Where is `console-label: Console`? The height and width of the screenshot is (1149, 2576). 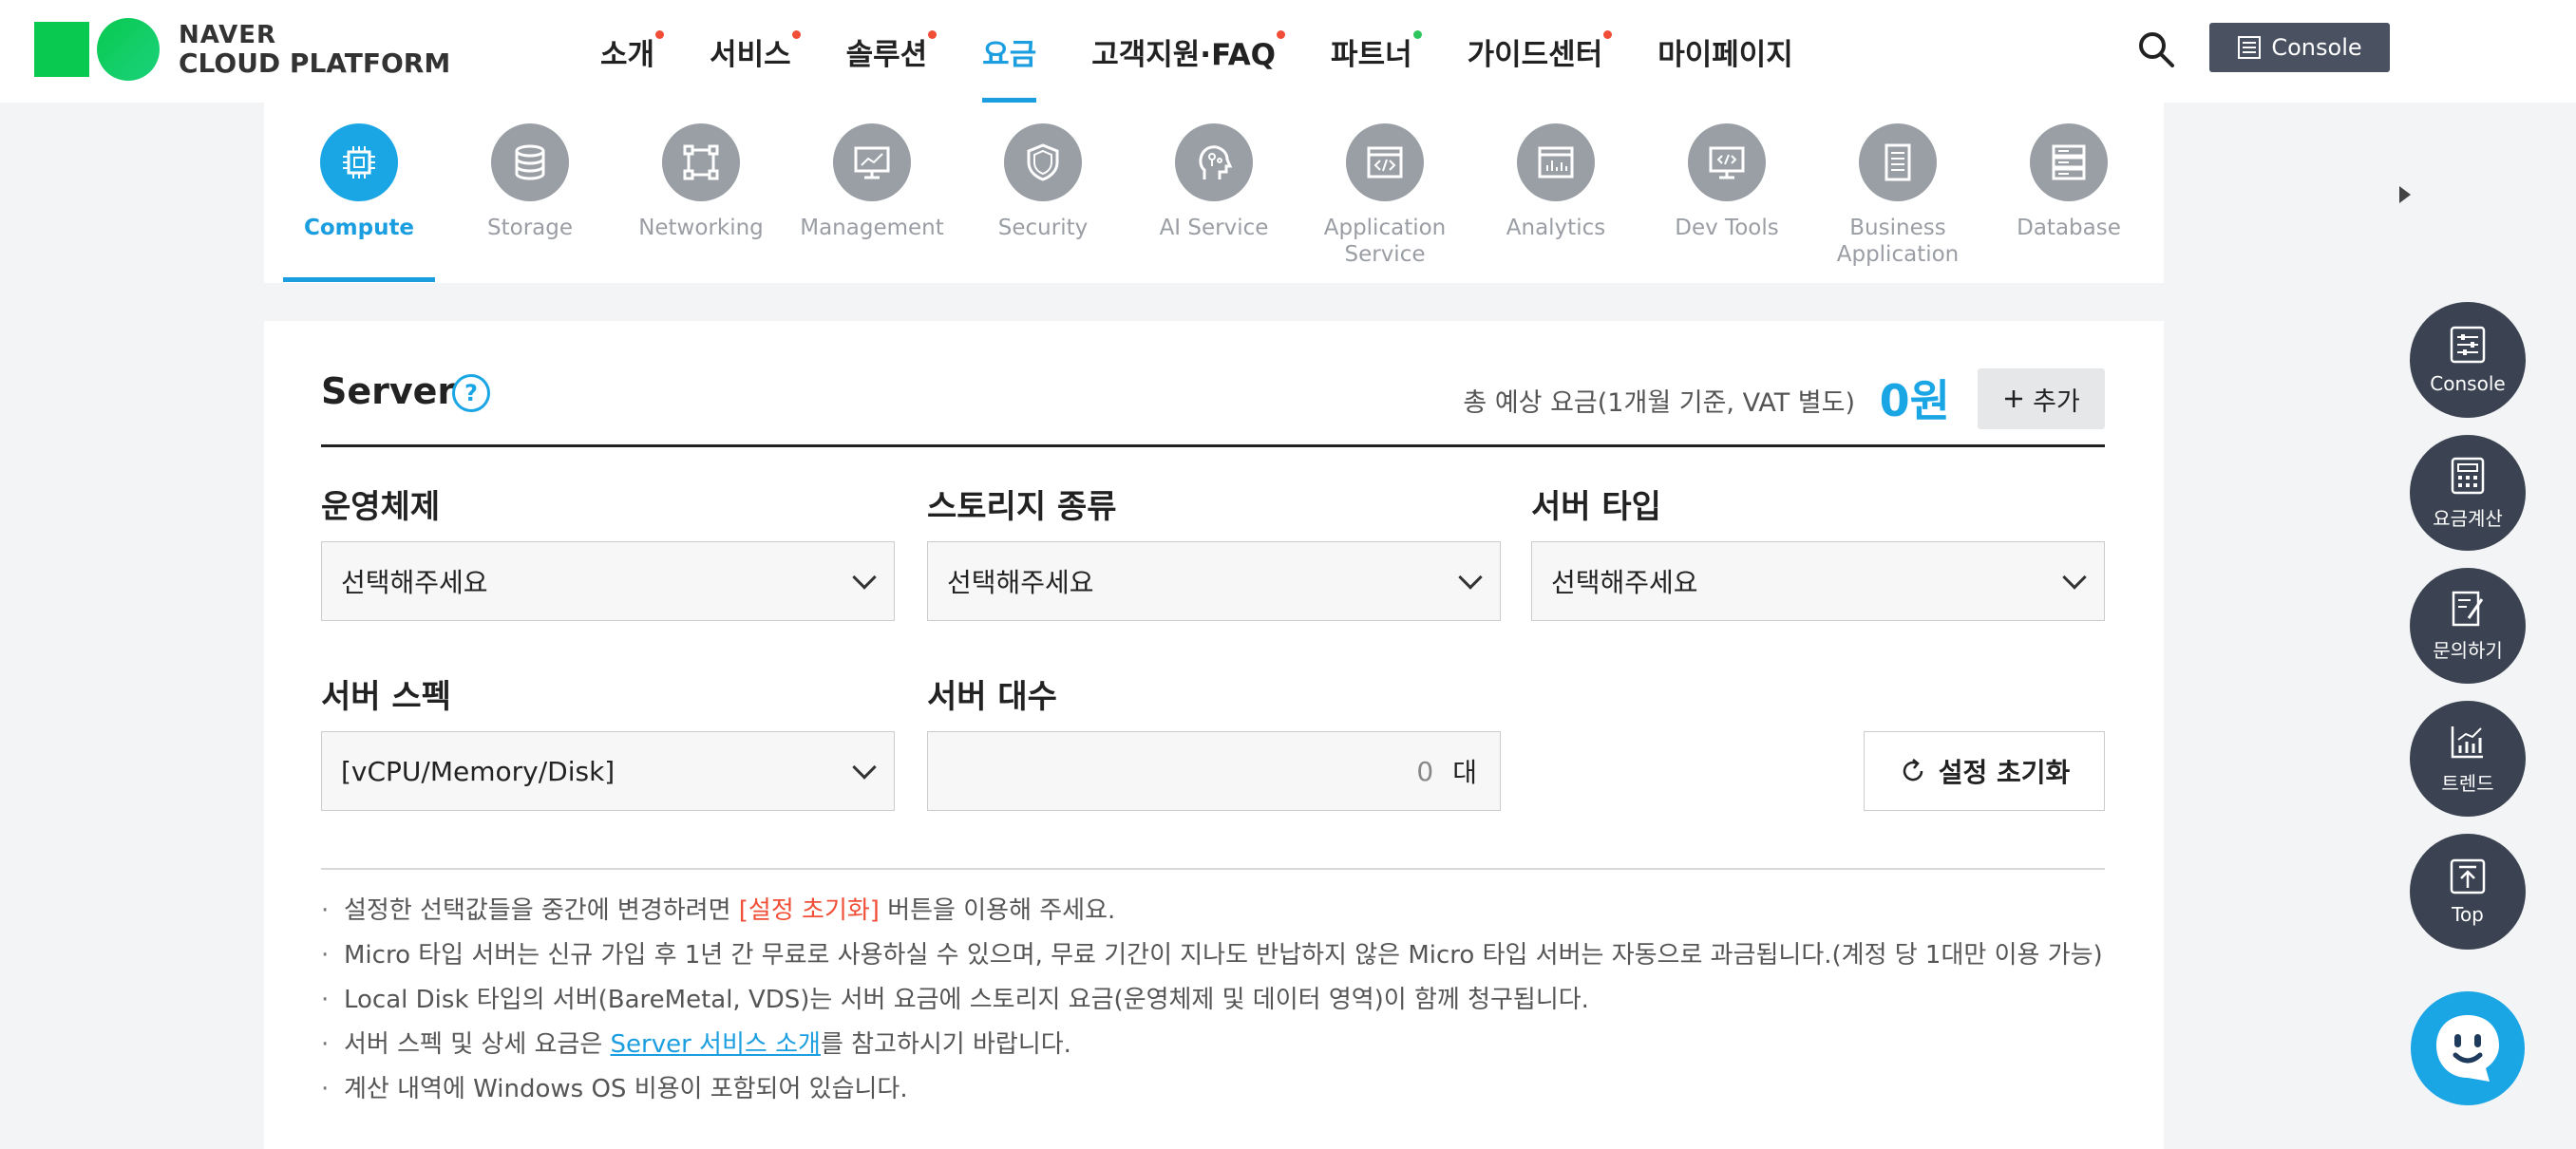
console-label: Console is located at coordinates (2316, 47).